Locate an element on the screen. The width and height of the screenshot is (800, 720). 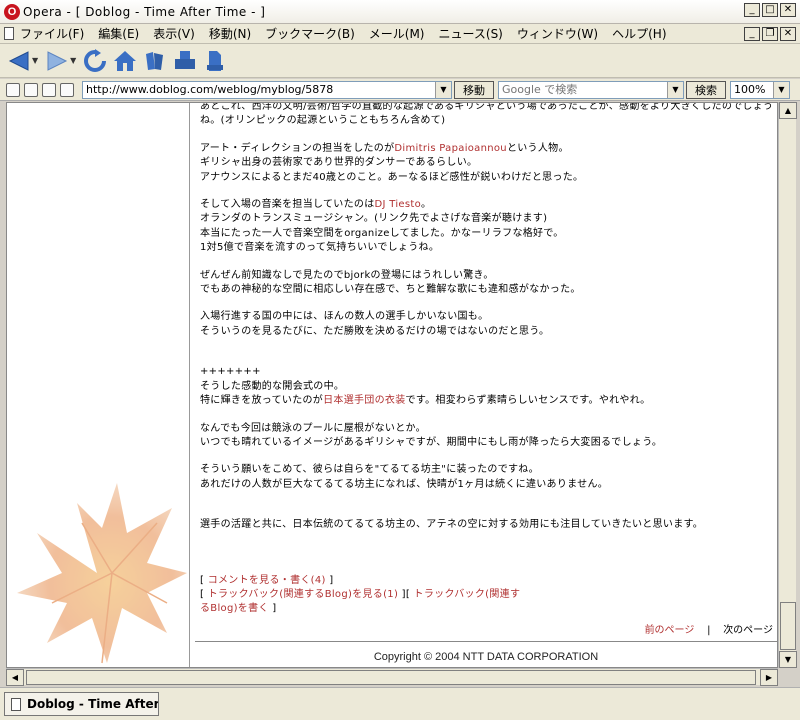
text-line: オランダのトランスミュージシャン。(リンク先でよさげな音楽が聴けます) is located at coordinates (374, 219).